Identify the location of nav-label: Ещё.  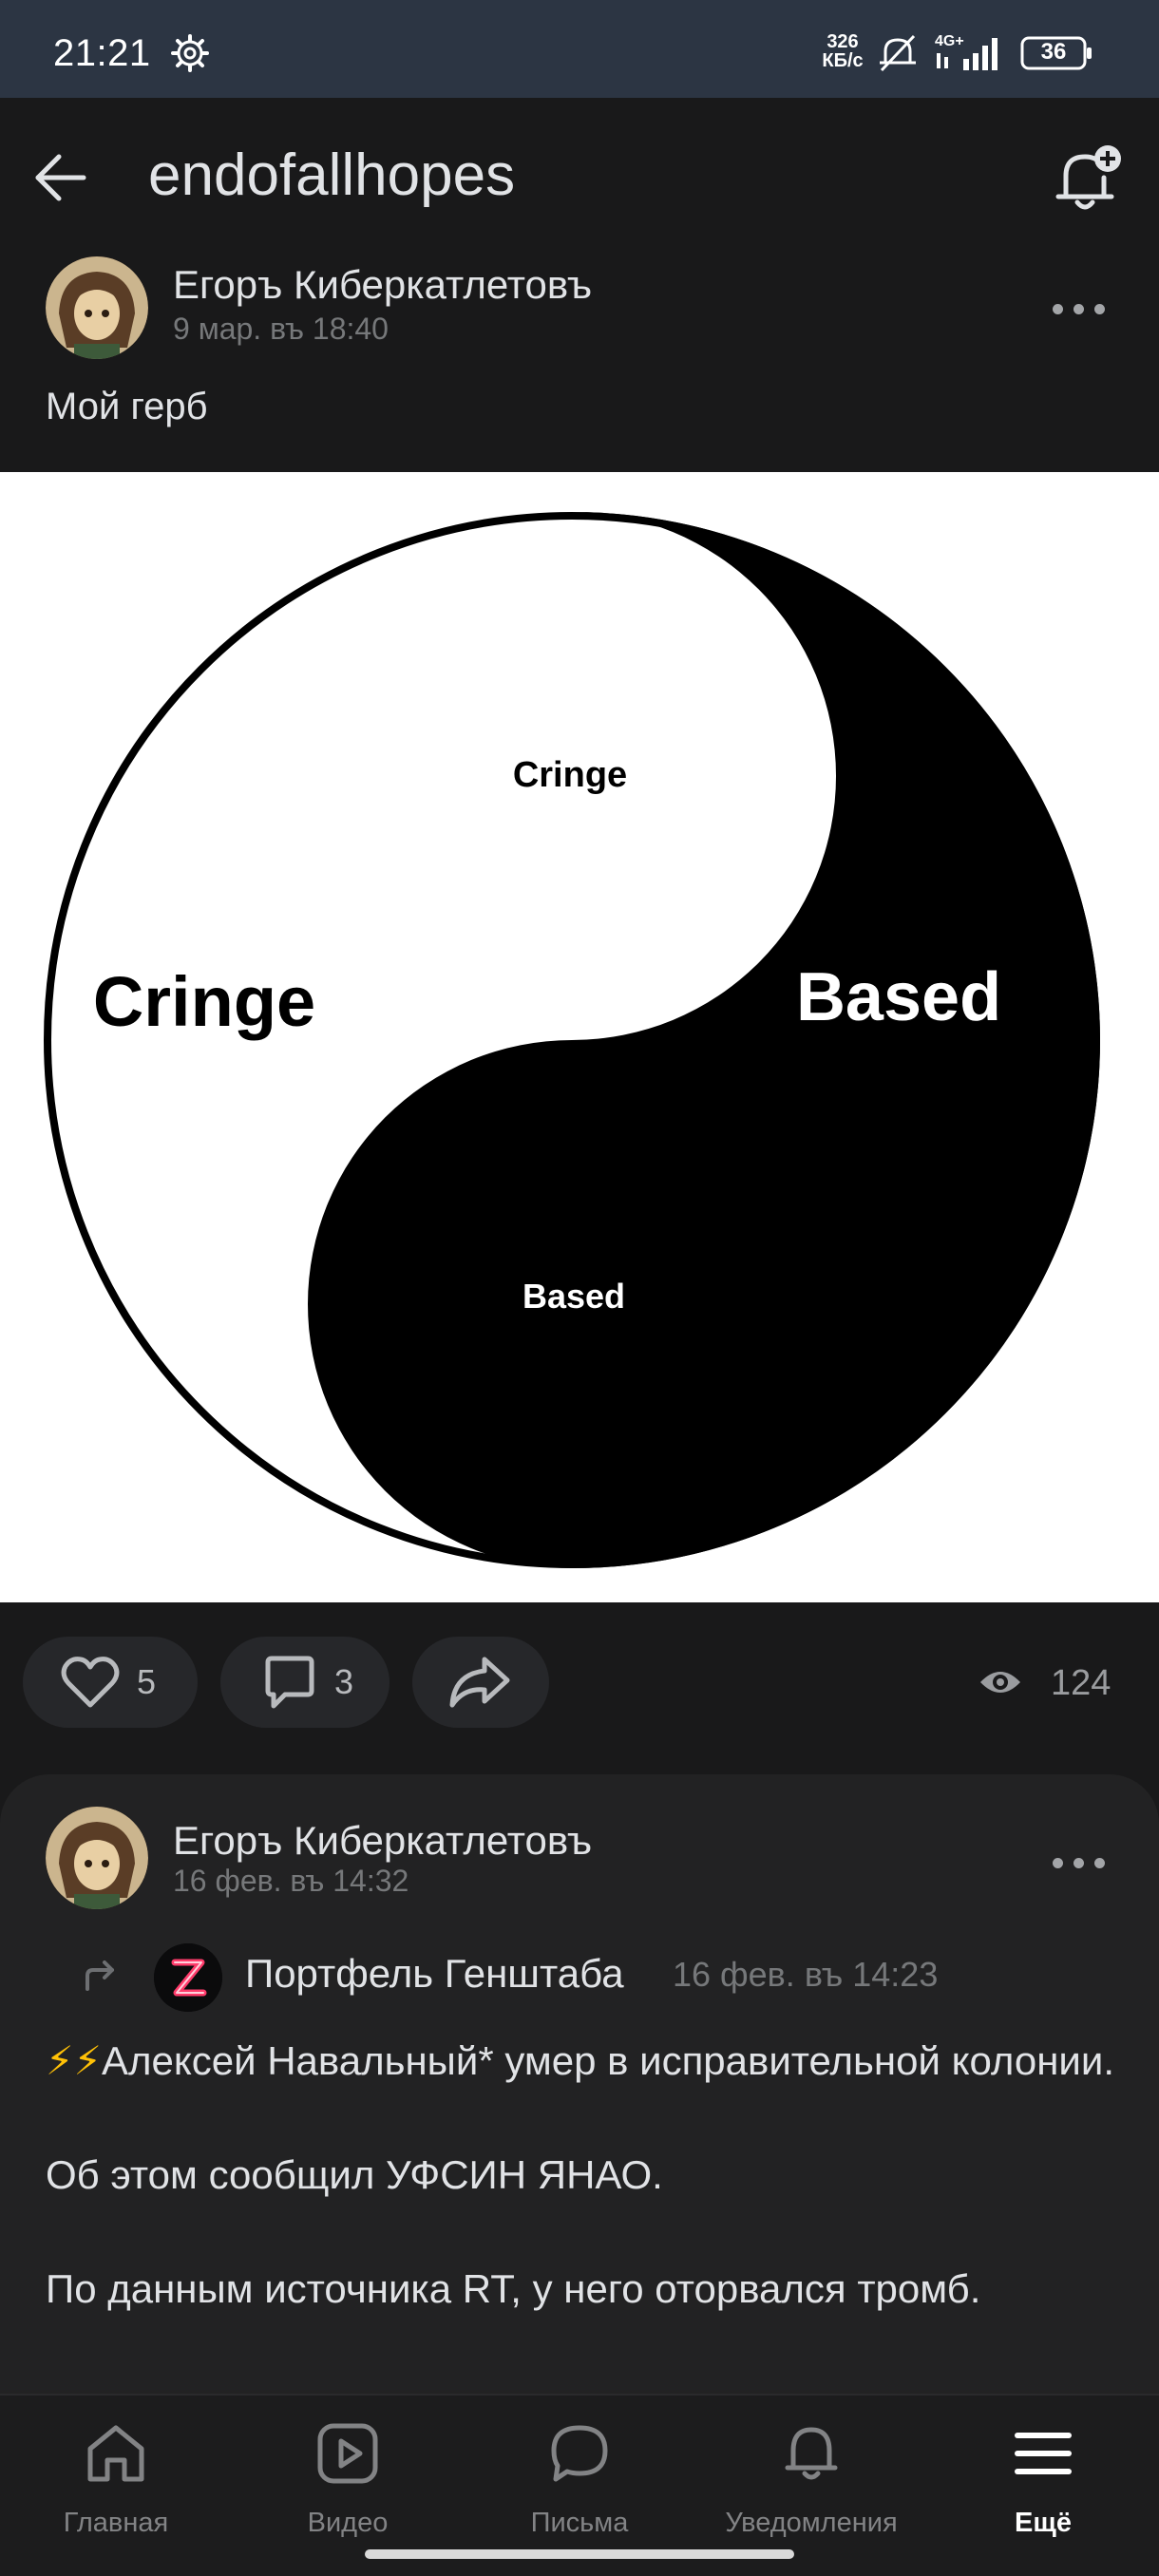
(1043, 2523).